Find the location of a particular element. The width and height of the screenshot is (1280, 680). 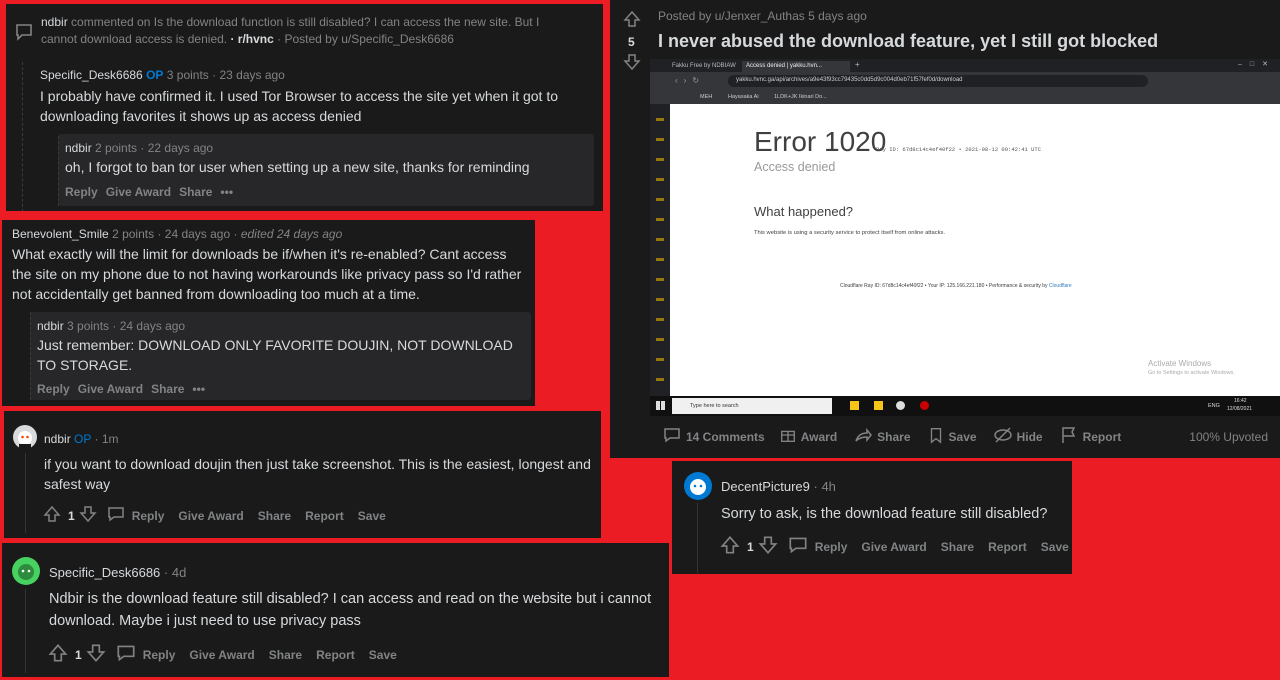

award-icon is located at coordinates (788, 436).